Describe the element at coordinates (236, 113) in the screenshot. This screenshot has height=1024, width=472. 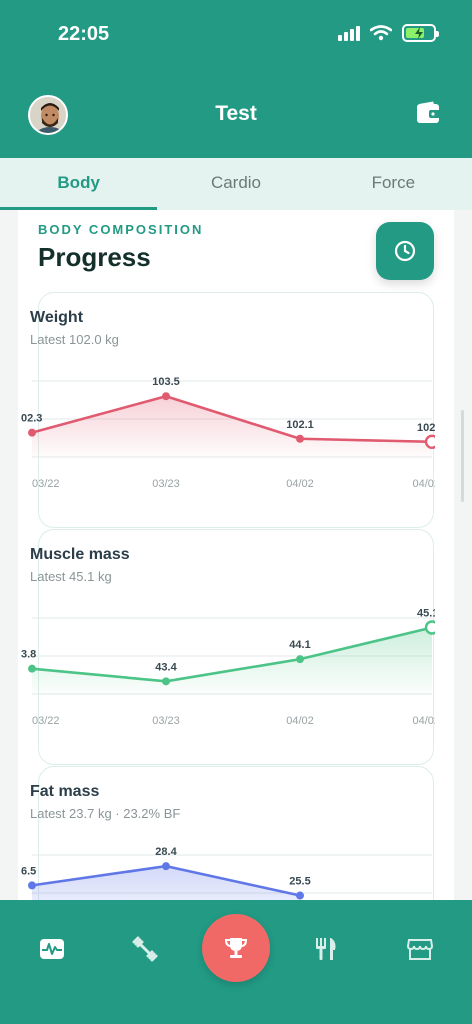
I see `page-title: Test` at that location.